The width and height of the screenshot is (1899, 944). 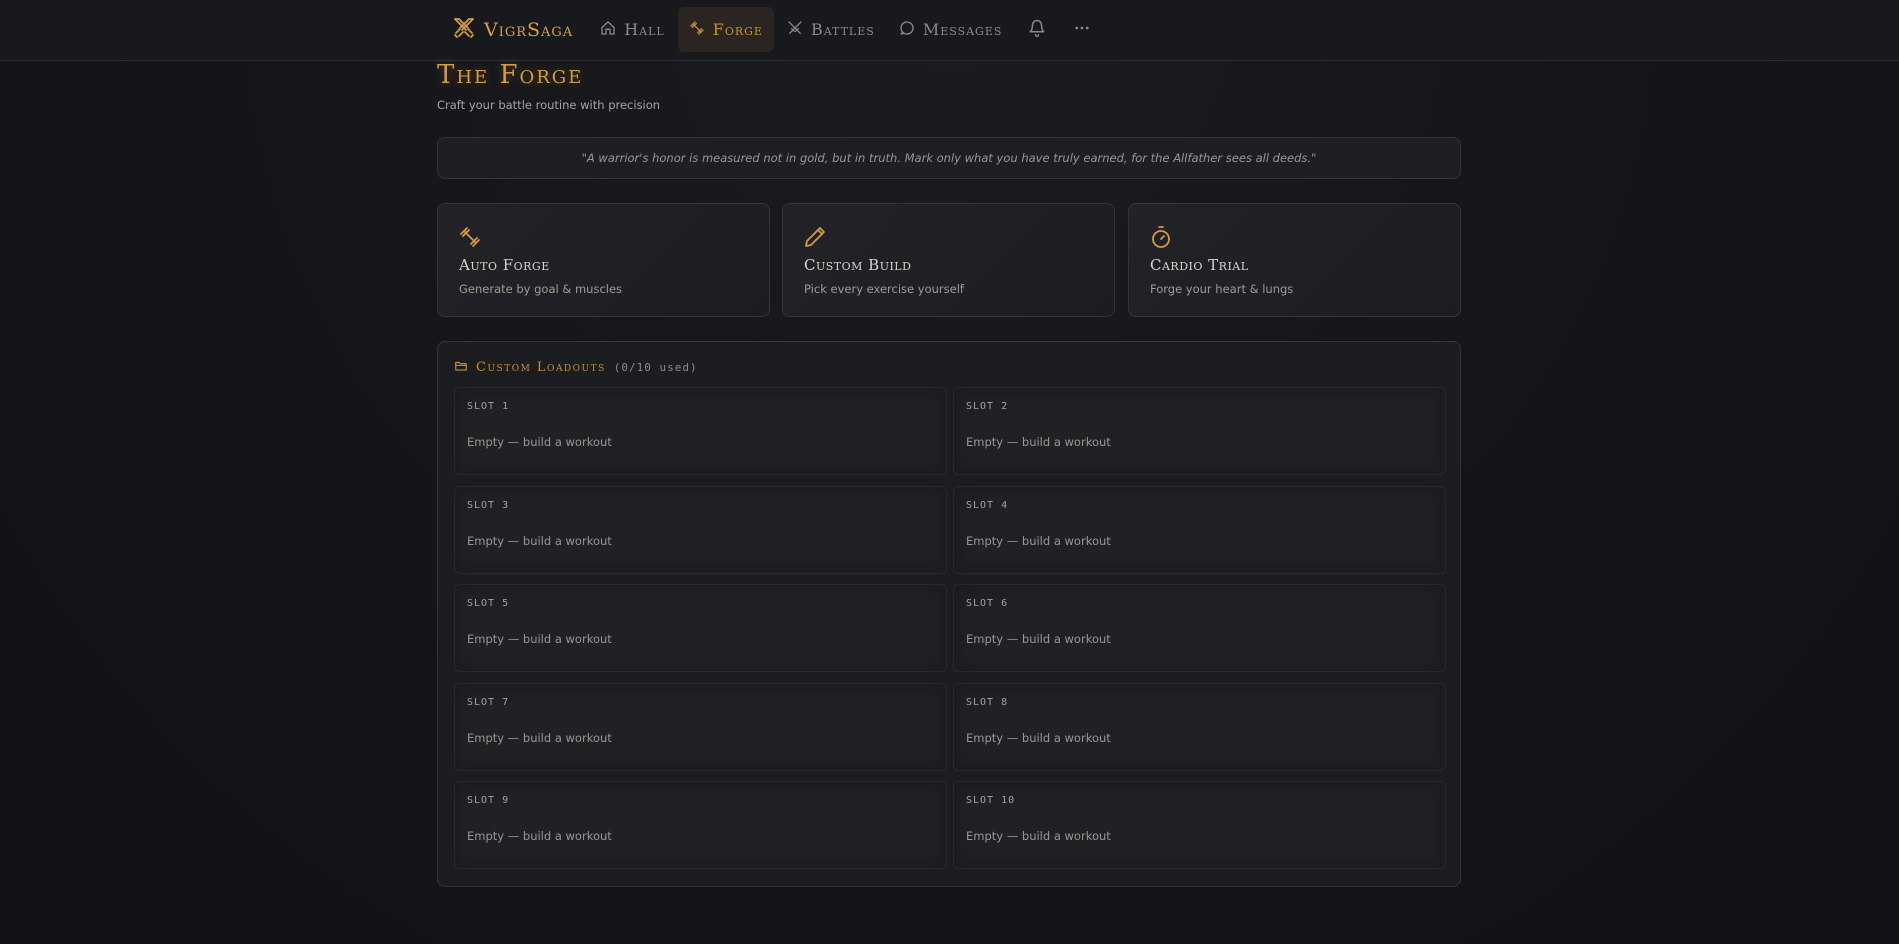 What do you see at coordinates (1199, 265) in the screenshot?
I see `mode-title: Cardio Trial` at bounding box center [1199, 265].